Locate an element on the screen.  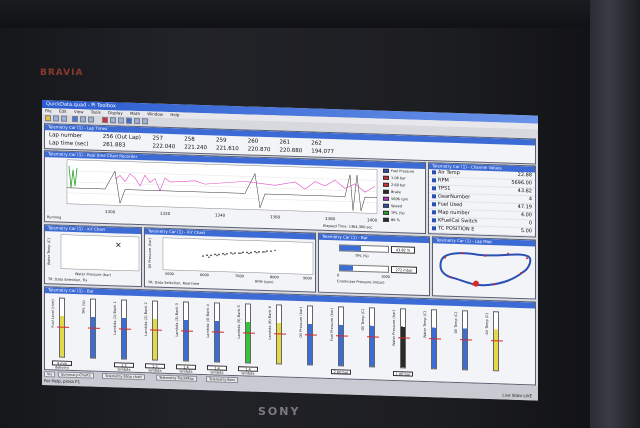
menu-view: View is located at coordinates (79, 111).